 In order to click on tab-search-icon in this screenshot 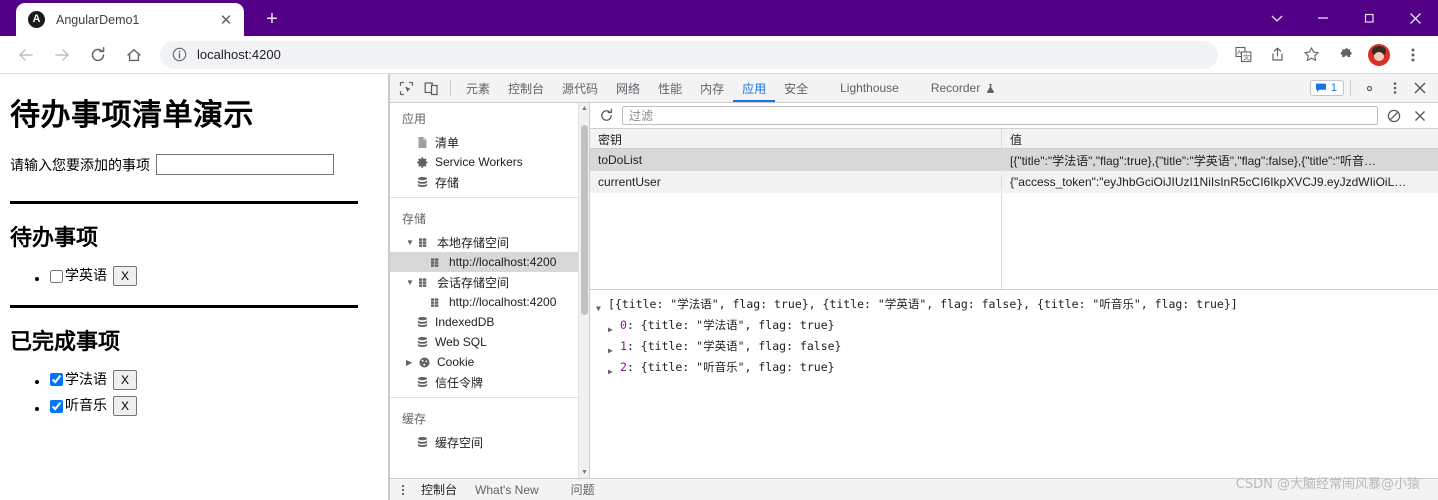, I will do `click(1277, 18)`.